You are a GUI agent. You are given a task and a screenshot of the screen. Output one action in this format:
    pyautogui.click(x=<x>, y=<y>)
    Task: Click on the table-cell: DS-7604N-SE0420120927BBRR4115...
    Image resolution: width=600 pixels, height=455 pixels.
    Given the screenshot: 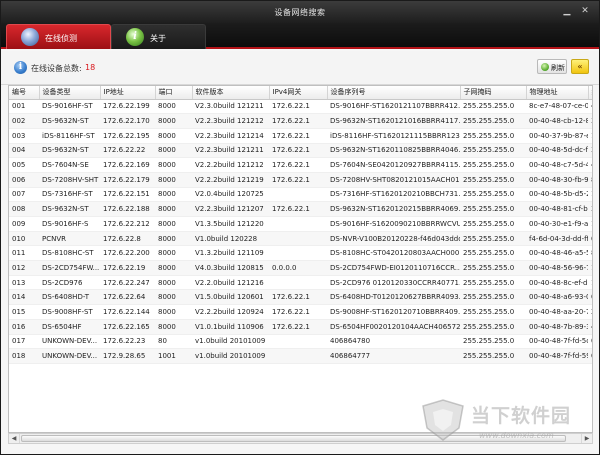 What is the action you would take?
    pyautogui.click(x=393, y=165)
    